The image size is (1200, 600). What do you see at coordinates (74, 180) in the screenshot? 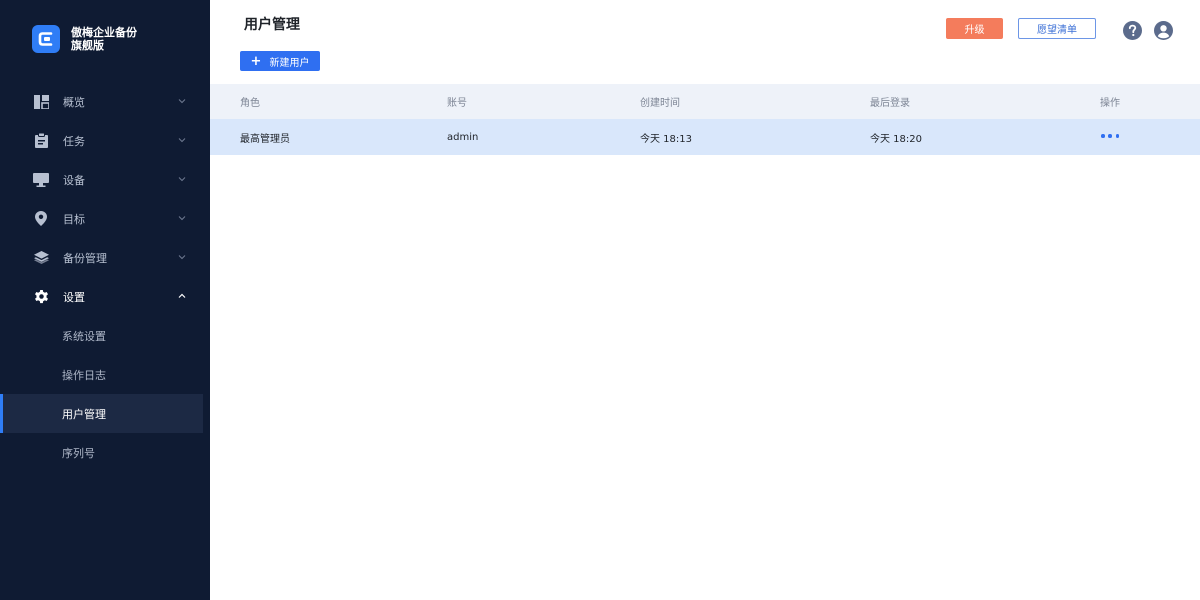
I see `sidebar-item-label: 设备` at bounding box center [74, 180].